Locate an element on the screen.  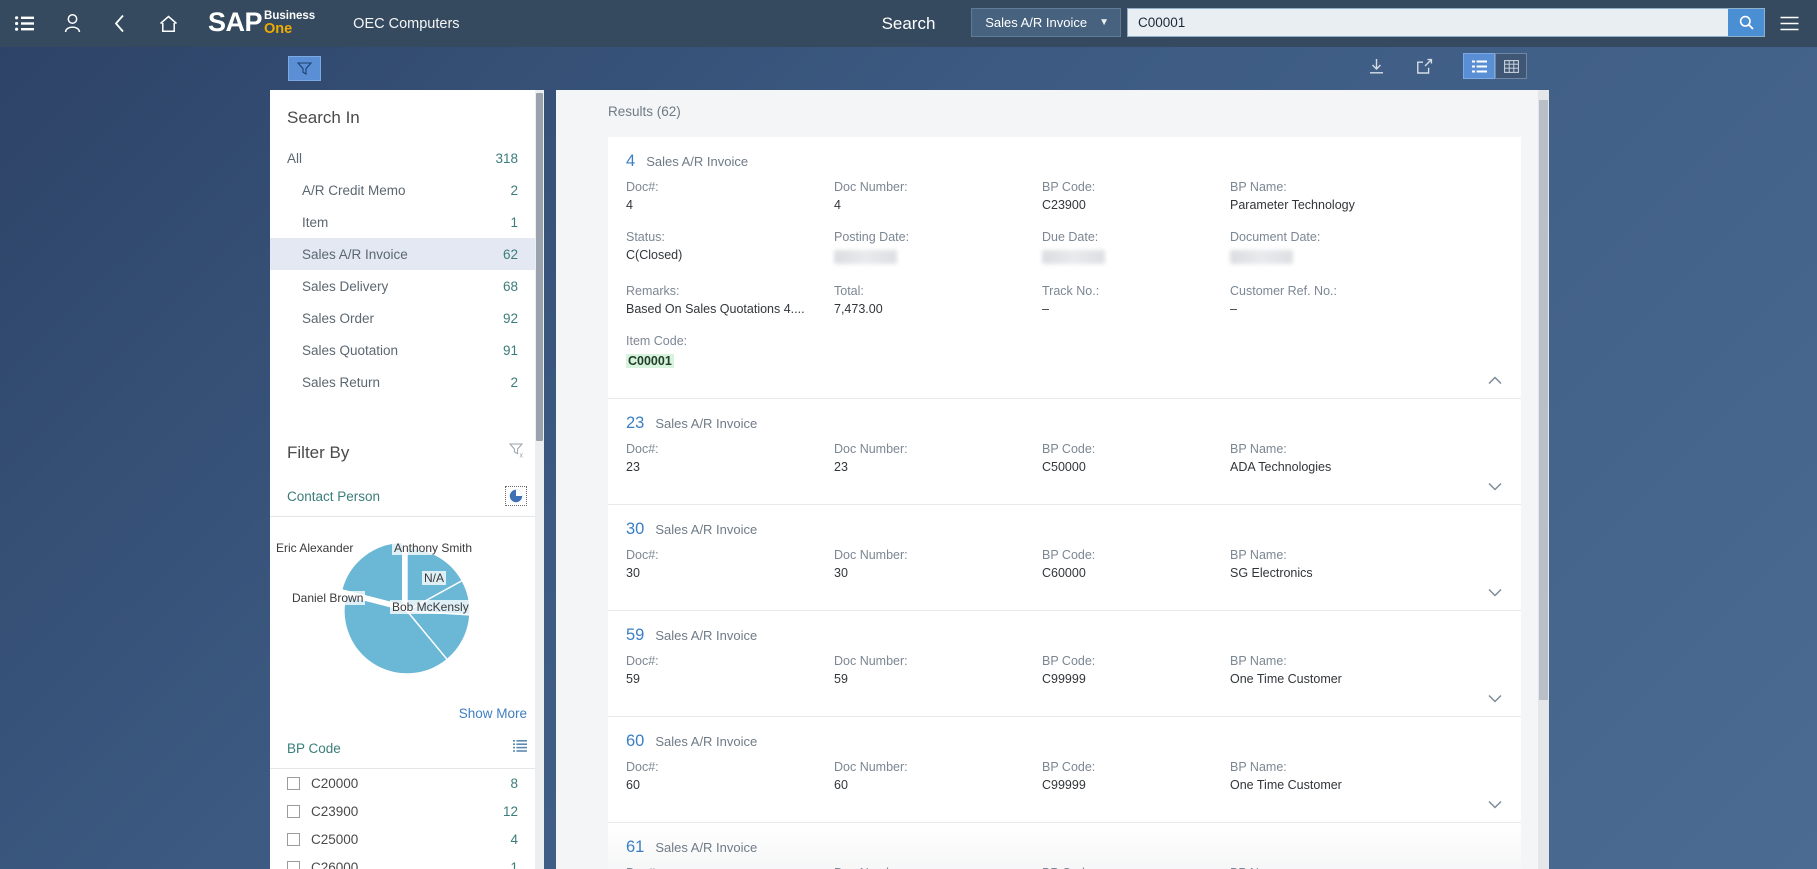
search-in-item-count: 62 is located at coordinates (510, 254).